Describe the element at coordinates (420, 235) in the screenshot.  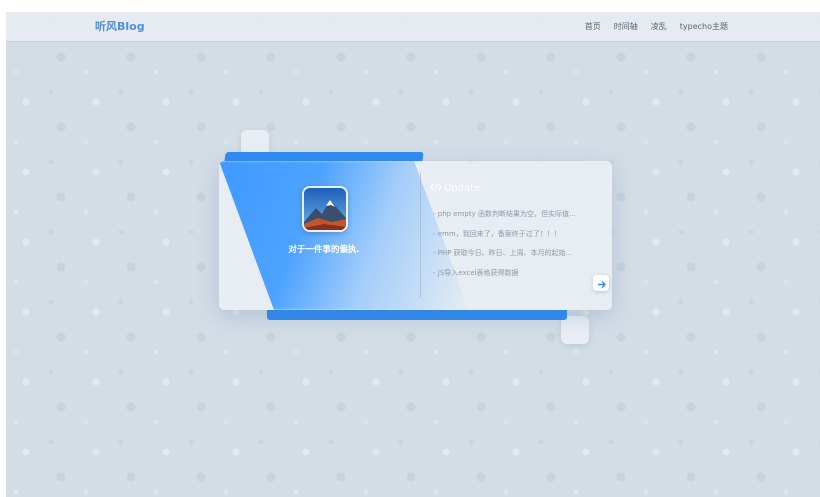
I see `card-divider` at that location.